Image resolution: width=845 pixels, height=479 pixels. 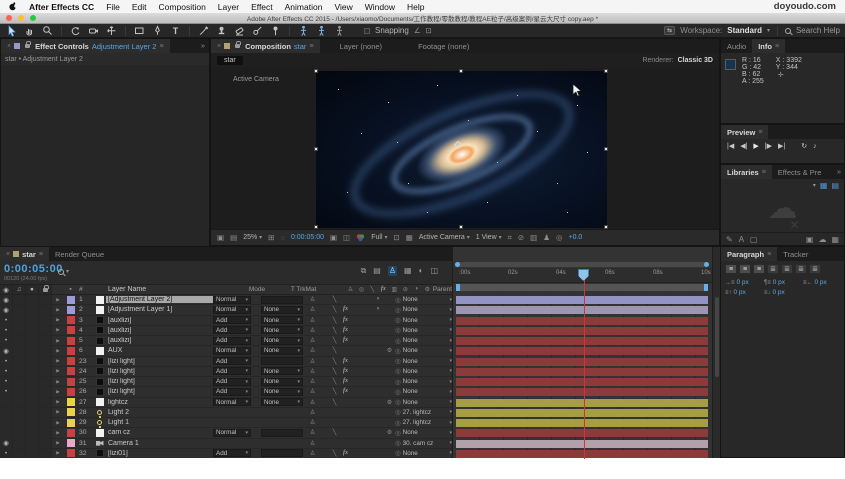 What do you see at coordinates (304, 7) in the screenshot?
I see `menu-animation: Animation` at bounding box center [304, 7].